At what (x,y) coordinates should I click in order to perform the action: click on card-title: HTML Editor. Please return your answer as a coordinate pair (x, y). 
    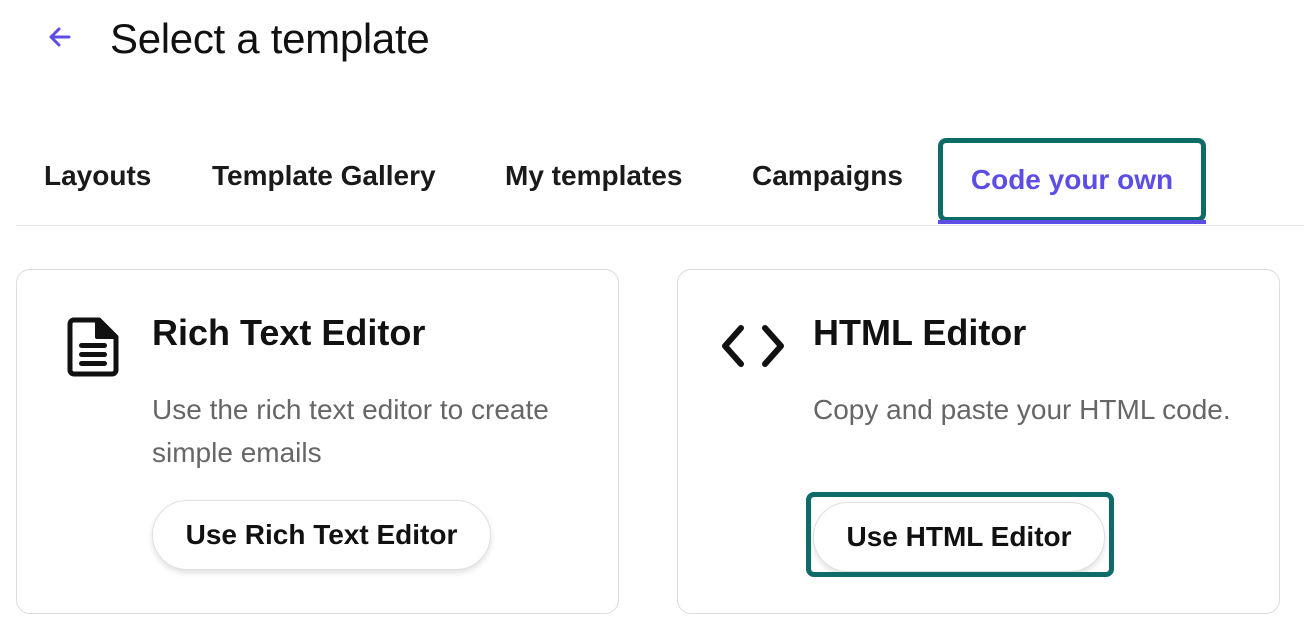
    Looking at the image, I should click on (920, 332).